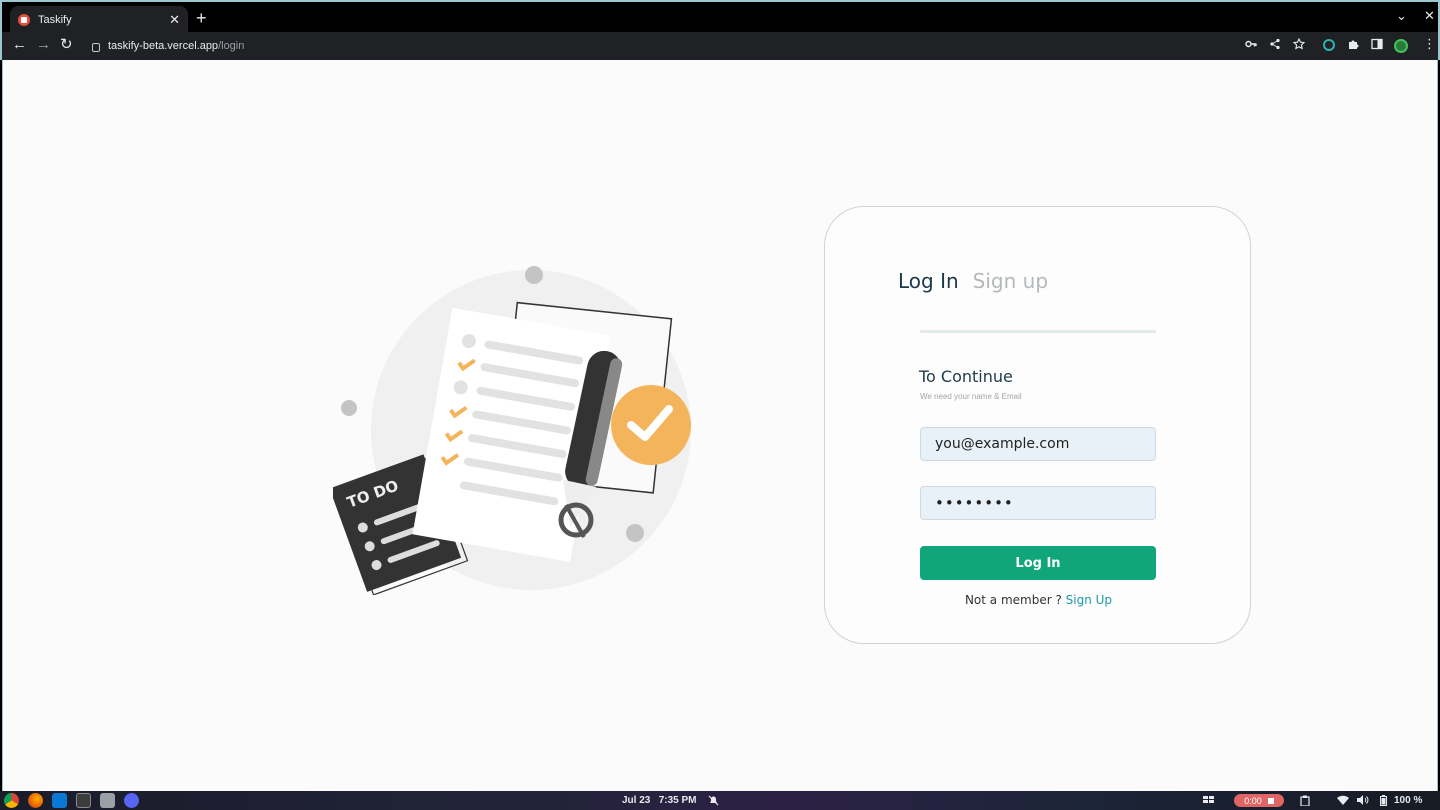 The height and width of the screenshot is (810, 1440). Describe the element at coordinates (59, 800) in the screenshot. I see `vscode-app-icon` at that location.